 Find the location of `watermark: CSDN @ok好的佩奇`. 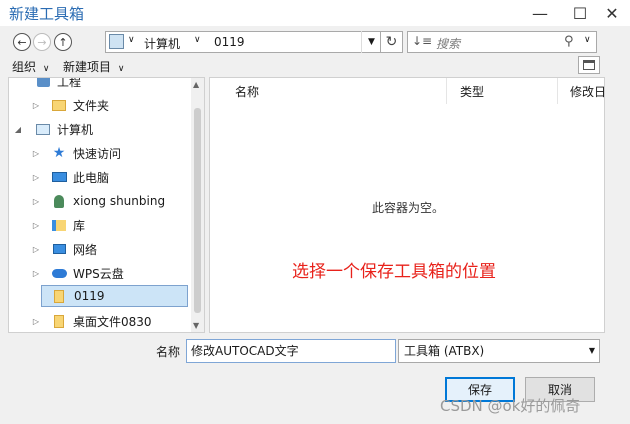

watermark: CSDN @ok好的佩奇 is located at coordinates (510, 406).